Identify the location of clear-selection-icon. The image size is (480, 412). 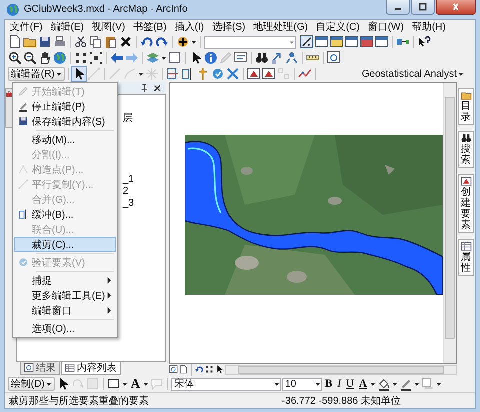
(175, 58).